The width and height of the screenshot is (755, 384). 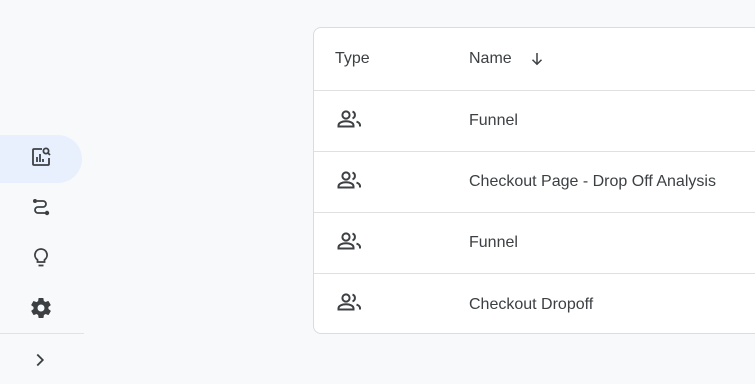 I want to click on column-header-type: Type, so click(x=352, y=59).